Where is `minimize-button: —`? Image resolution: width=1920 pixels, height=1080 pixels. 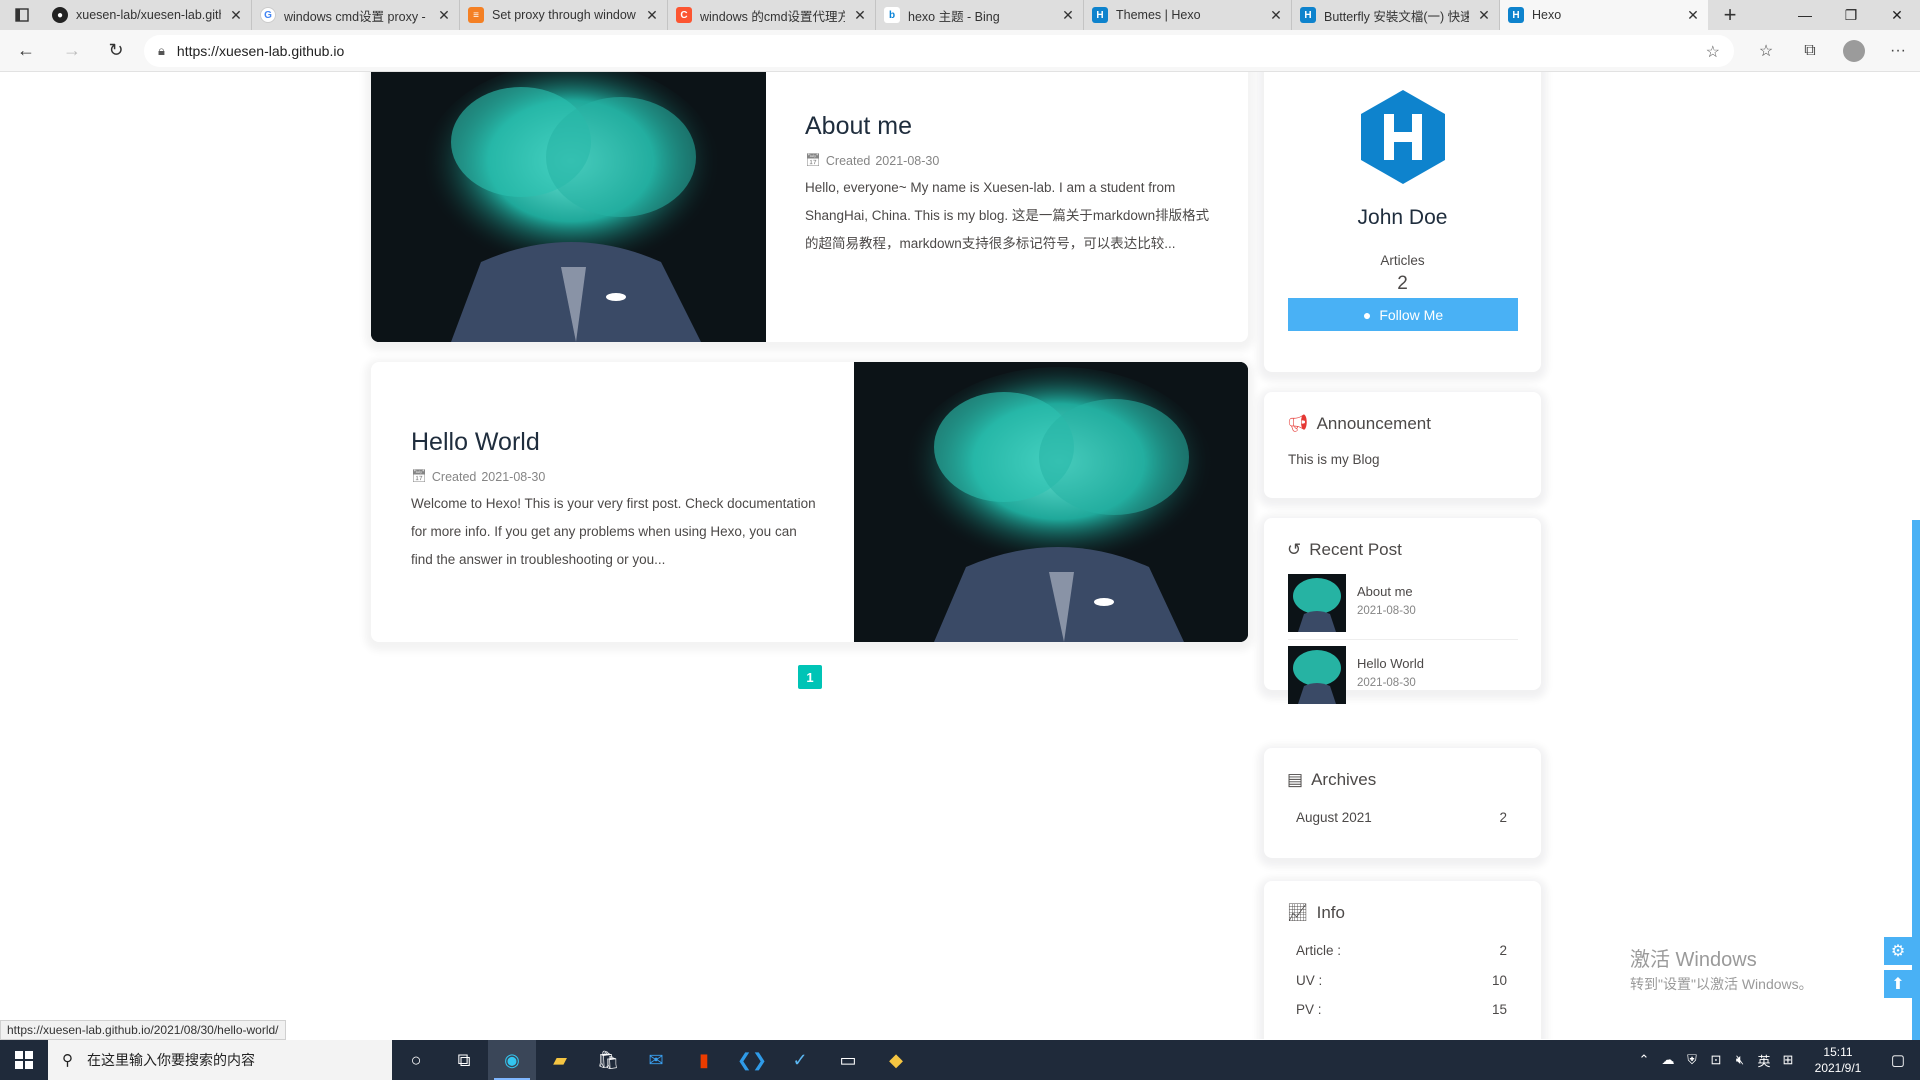
minimize-button: — is located at coordinates (1805, 15).